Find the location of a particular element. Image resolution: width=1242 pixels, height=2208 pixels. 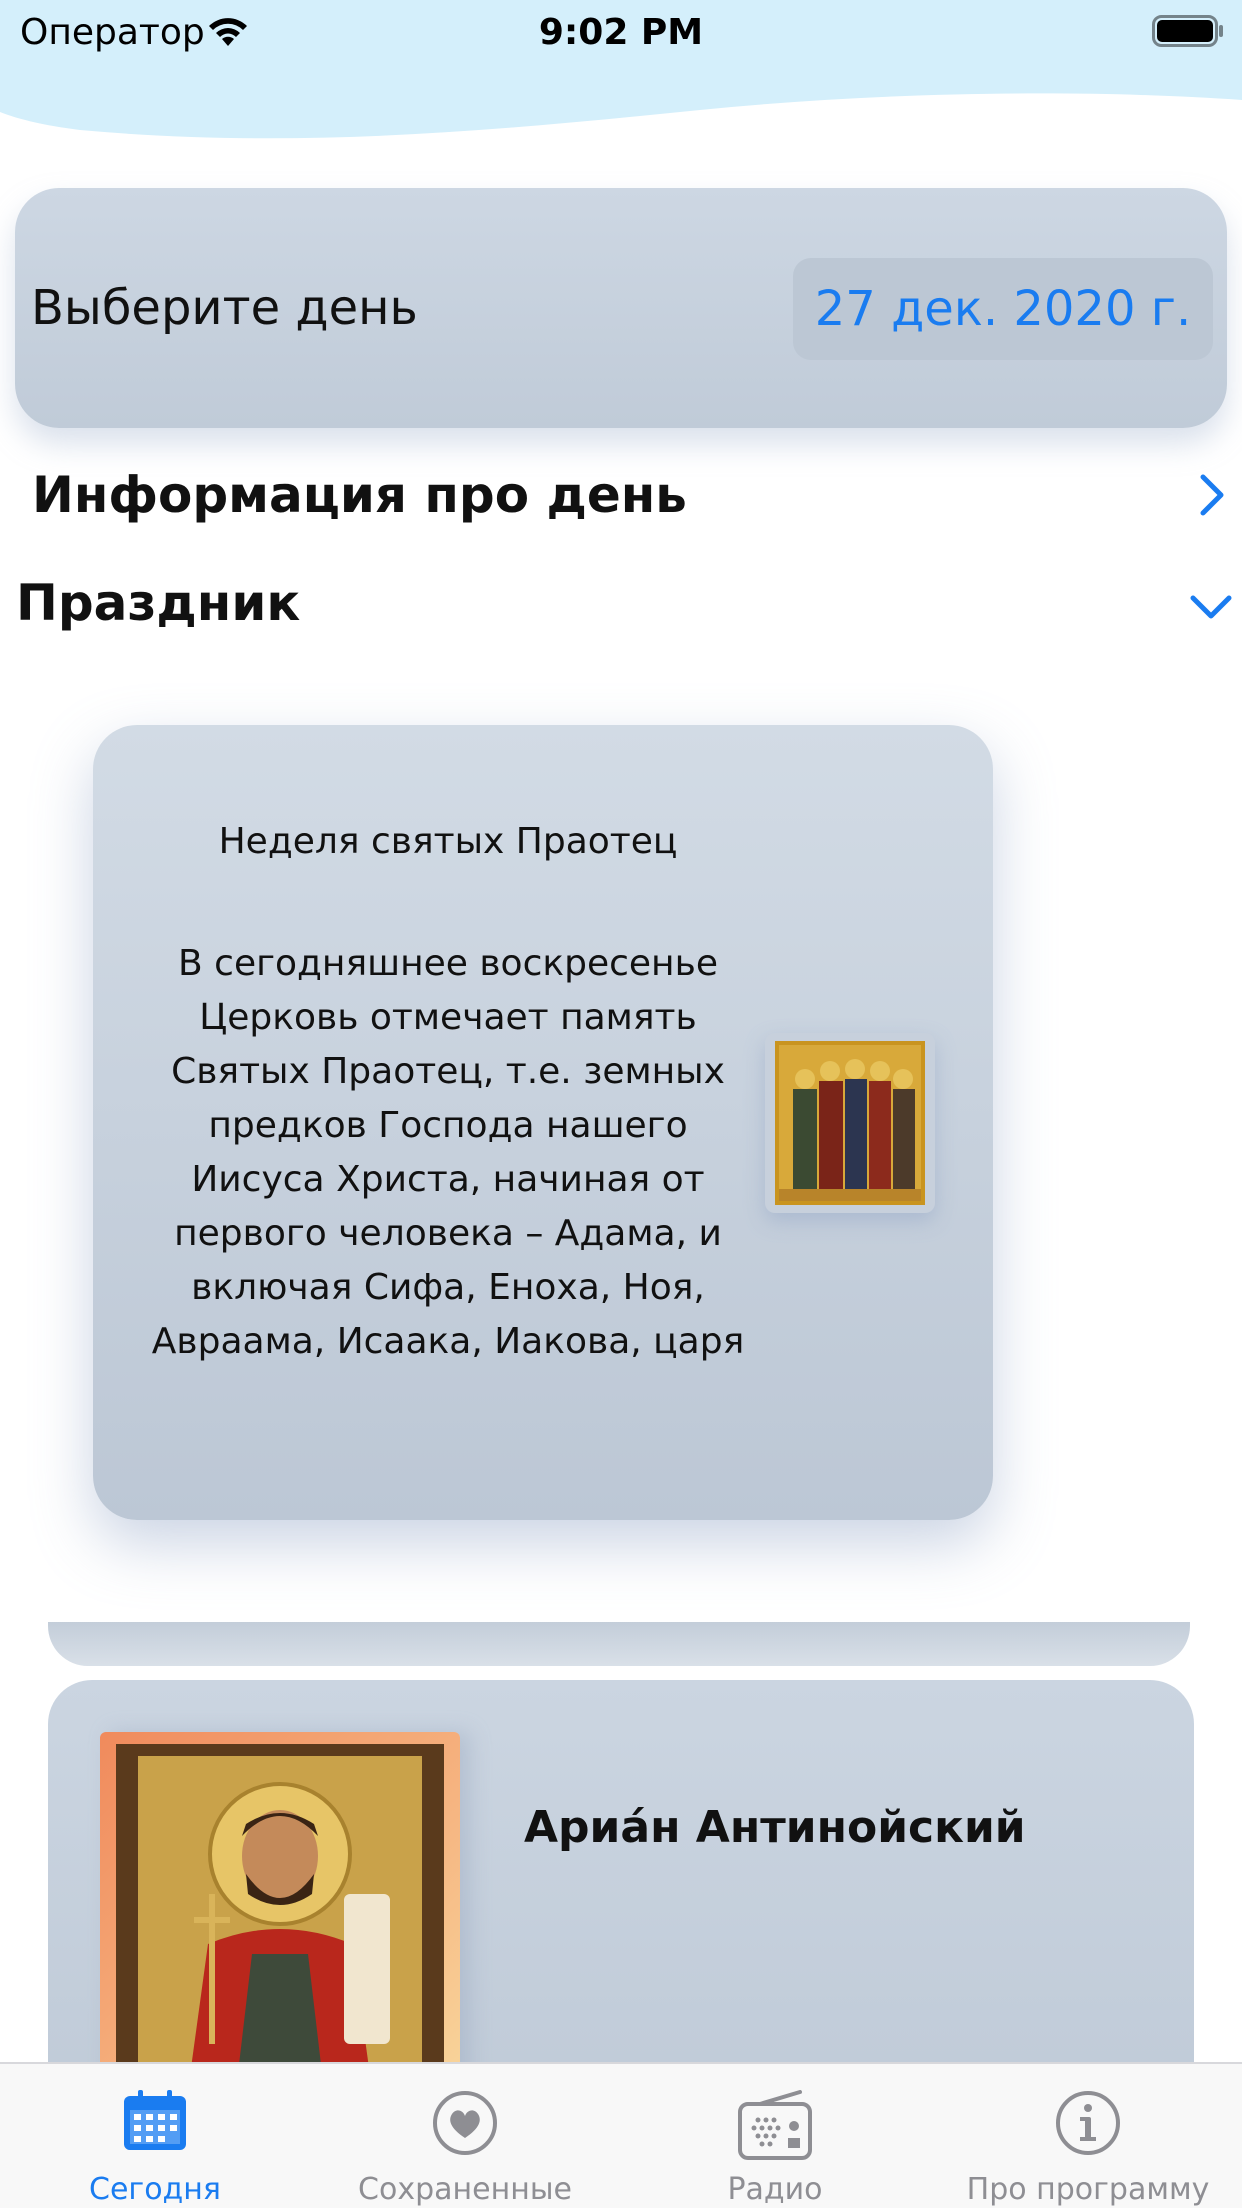

tab-bar: Сегодня Сохраненные Радио Про программу is located at coordinates (621, 2135).